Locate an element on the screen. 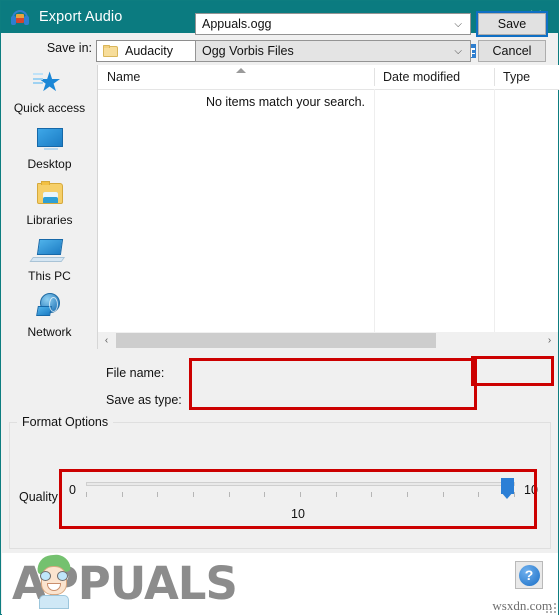 This screenshot has width=559, height=615. cancel-button: Cancel is located at coordinates (512, 51).